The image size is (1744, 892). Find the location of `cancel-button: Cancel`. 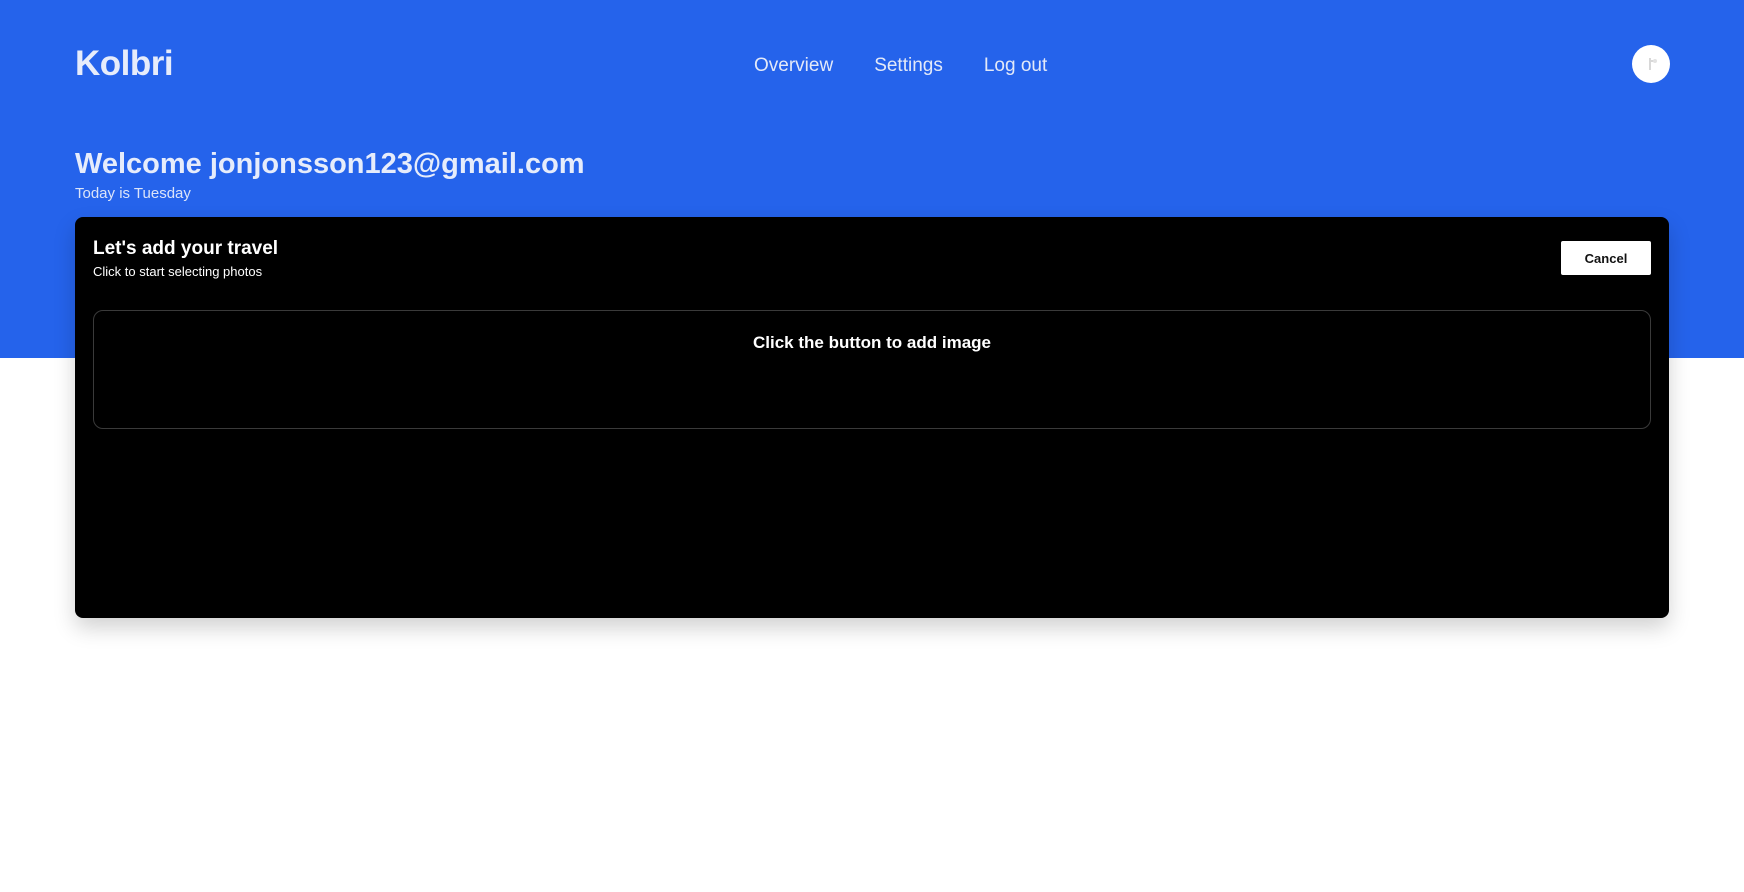

cancel-button: Cancel is located at coordinates (1606, 258).